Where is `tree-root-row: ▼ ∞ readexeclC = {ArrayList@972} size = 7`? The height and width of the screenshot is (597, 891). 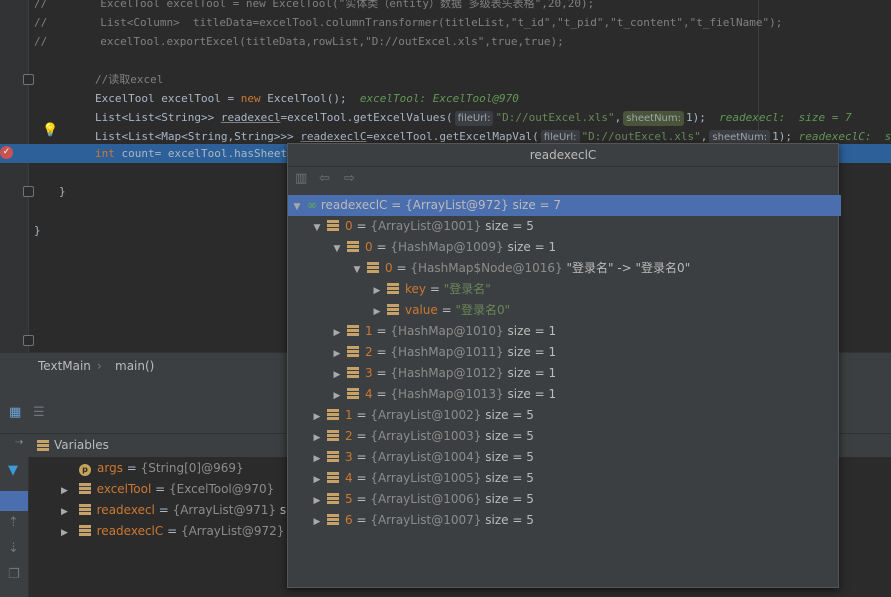 tree-root-row: ▼ ∞ readexeclC = {ArrayList@972} size = 7 is located at coordinates (564, 205).